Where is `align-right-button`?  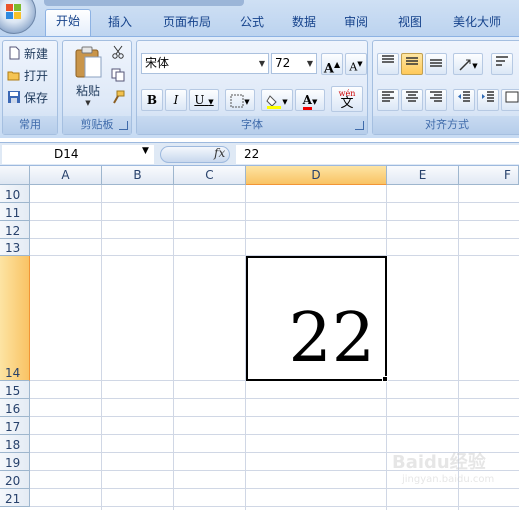 align-right-button is located at coordinates (436, 100).